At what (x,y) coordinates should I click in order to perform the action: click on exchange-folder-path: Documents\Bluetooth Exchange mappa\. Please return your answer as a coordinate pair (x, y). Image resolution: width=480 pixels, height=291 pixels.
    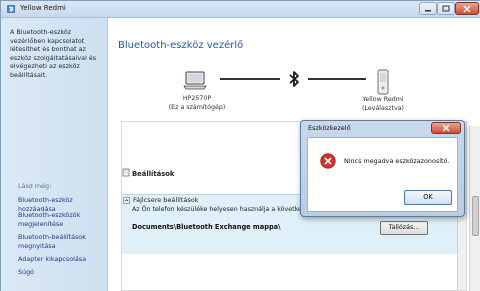
    Looking at the image, I should click on (206, 227).